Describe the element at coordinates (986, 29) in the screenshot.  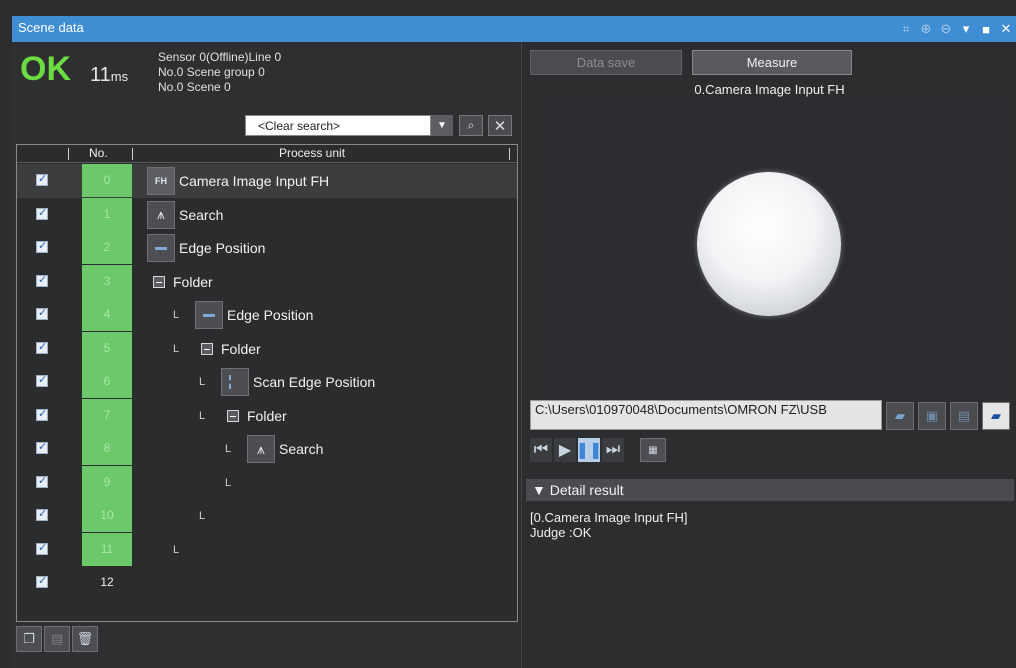
I see `maximize-icon: ■` at that location.